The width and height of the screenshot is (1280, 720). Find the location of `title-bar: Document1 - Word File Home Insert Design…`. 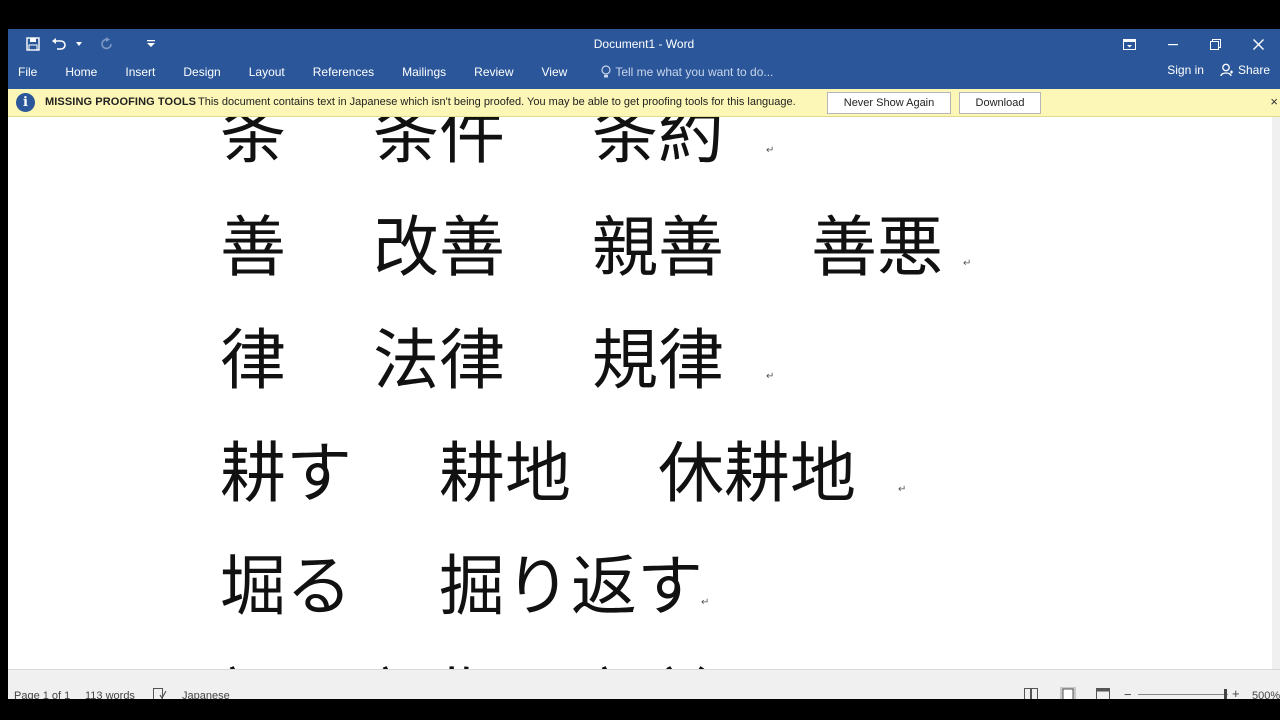

title-bar: Document1 - Word File Home Insert Design… is located at coordinates (644, 59).